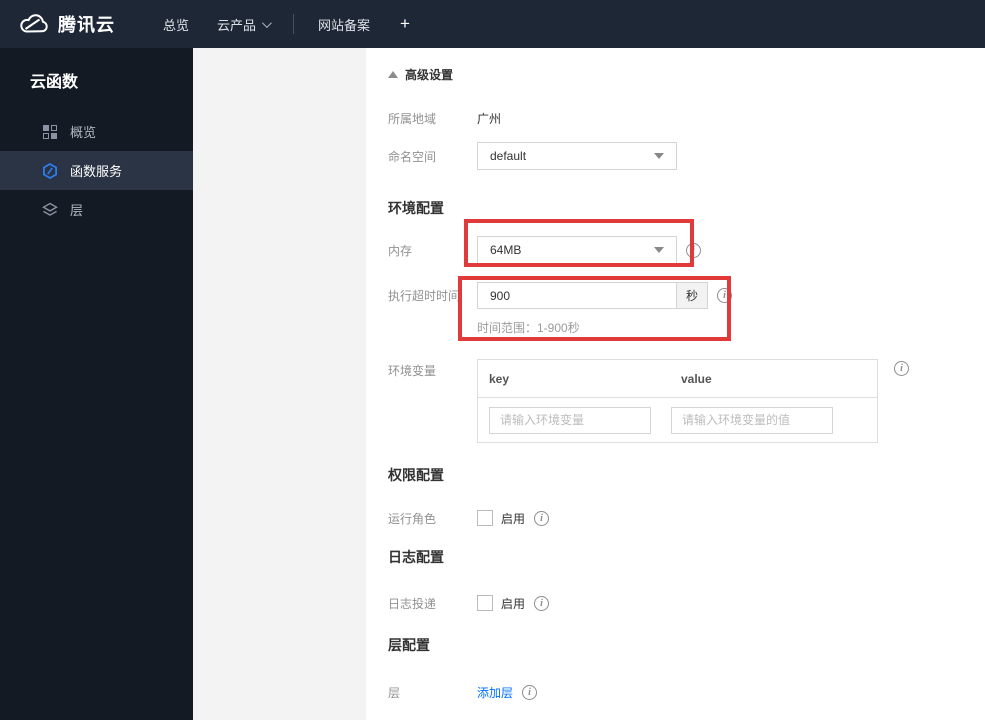 This screenshot has width=985, height=720. What do you see at coordinates (901, 368) in the screenshot?
I see `env-vars-info-icon: i` at bounding box center [901, 368].